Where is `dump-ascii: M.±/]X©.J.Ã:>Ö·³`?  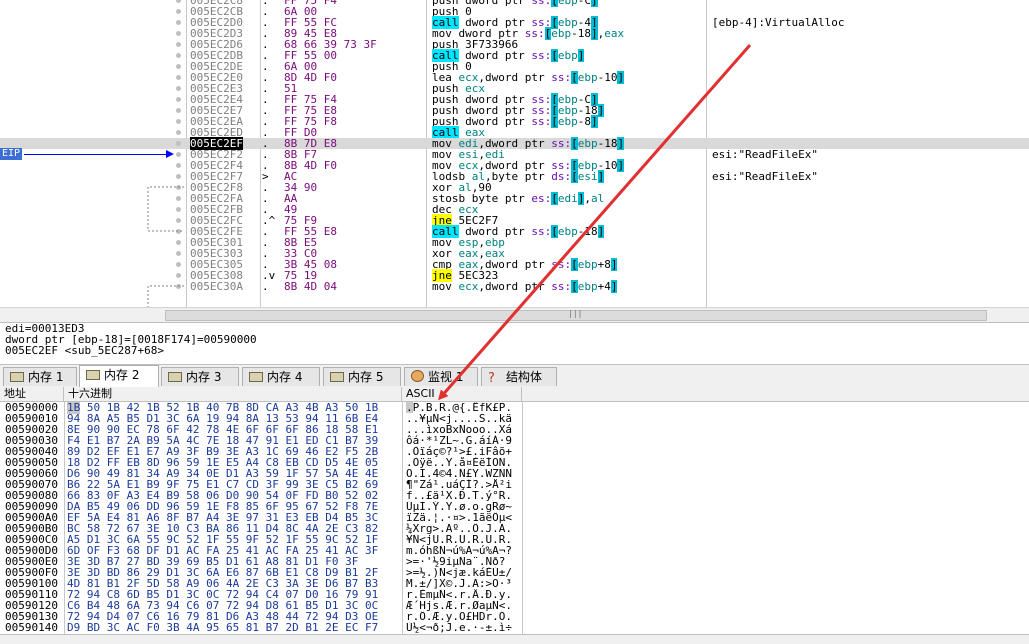 dump-ascii: M.±/]X©.J.Ã:>Ö·³ is located at coordinates (464, 583).